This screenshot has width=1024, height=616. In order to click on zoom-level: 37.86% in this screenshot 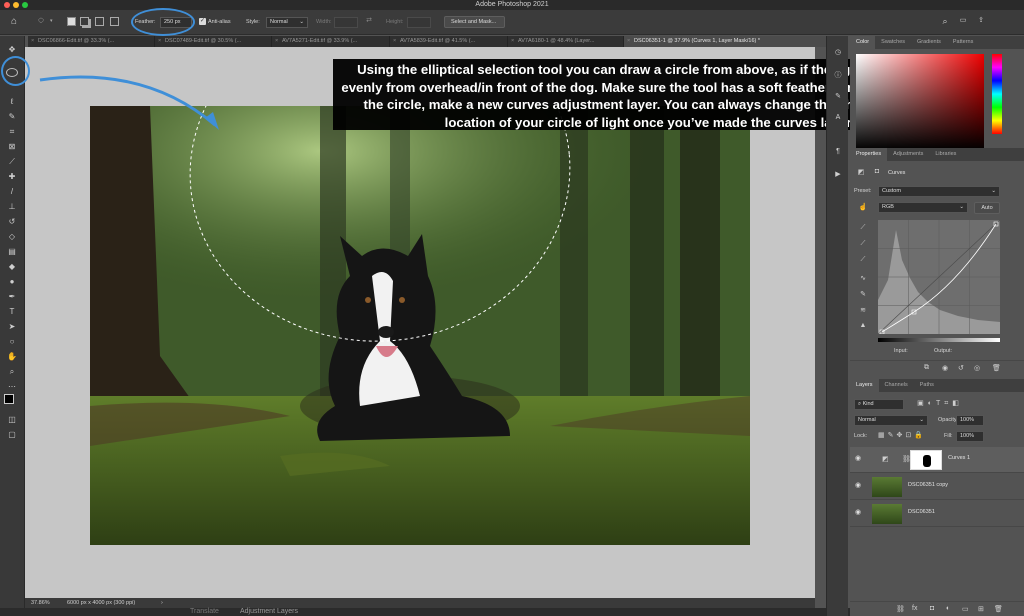, I will do `click(40, 603)`.